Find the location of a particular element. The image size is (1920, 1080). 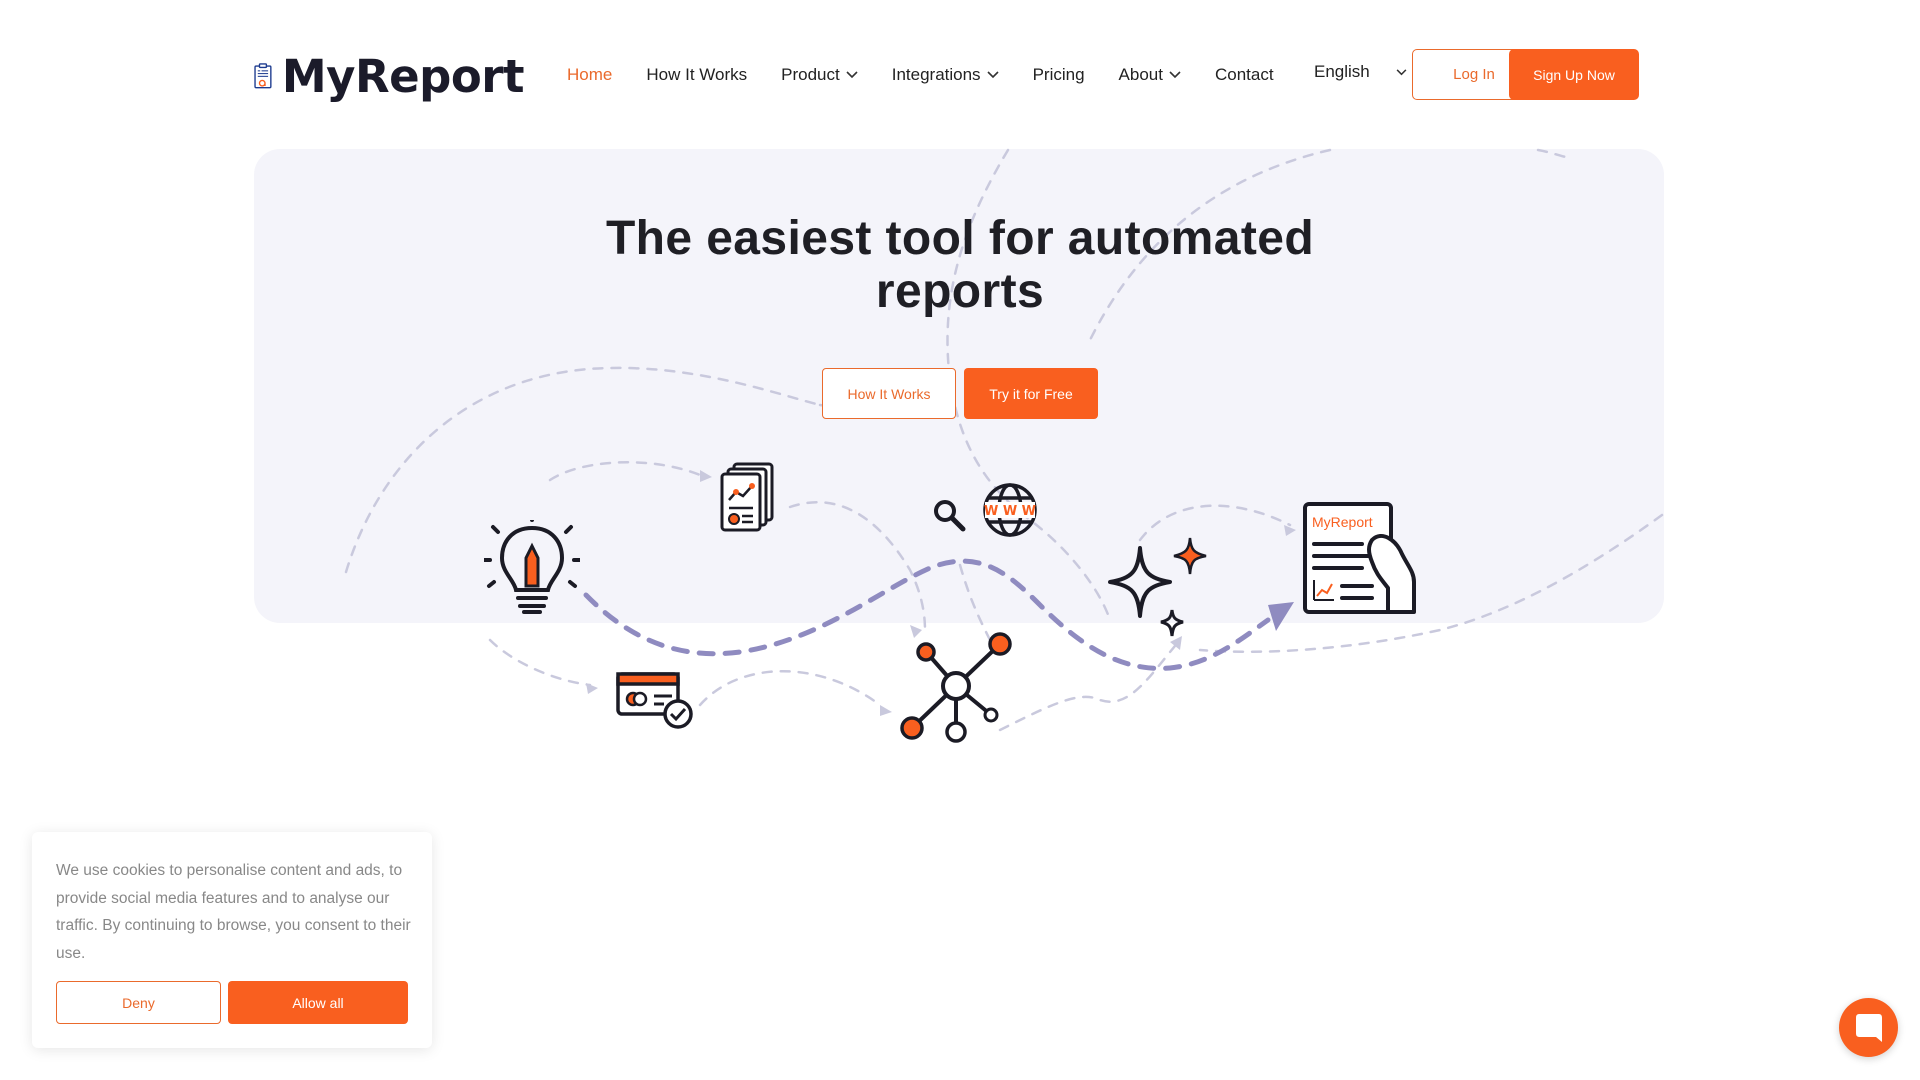

nav-product-label: Product is located at coordinates (810, 74).